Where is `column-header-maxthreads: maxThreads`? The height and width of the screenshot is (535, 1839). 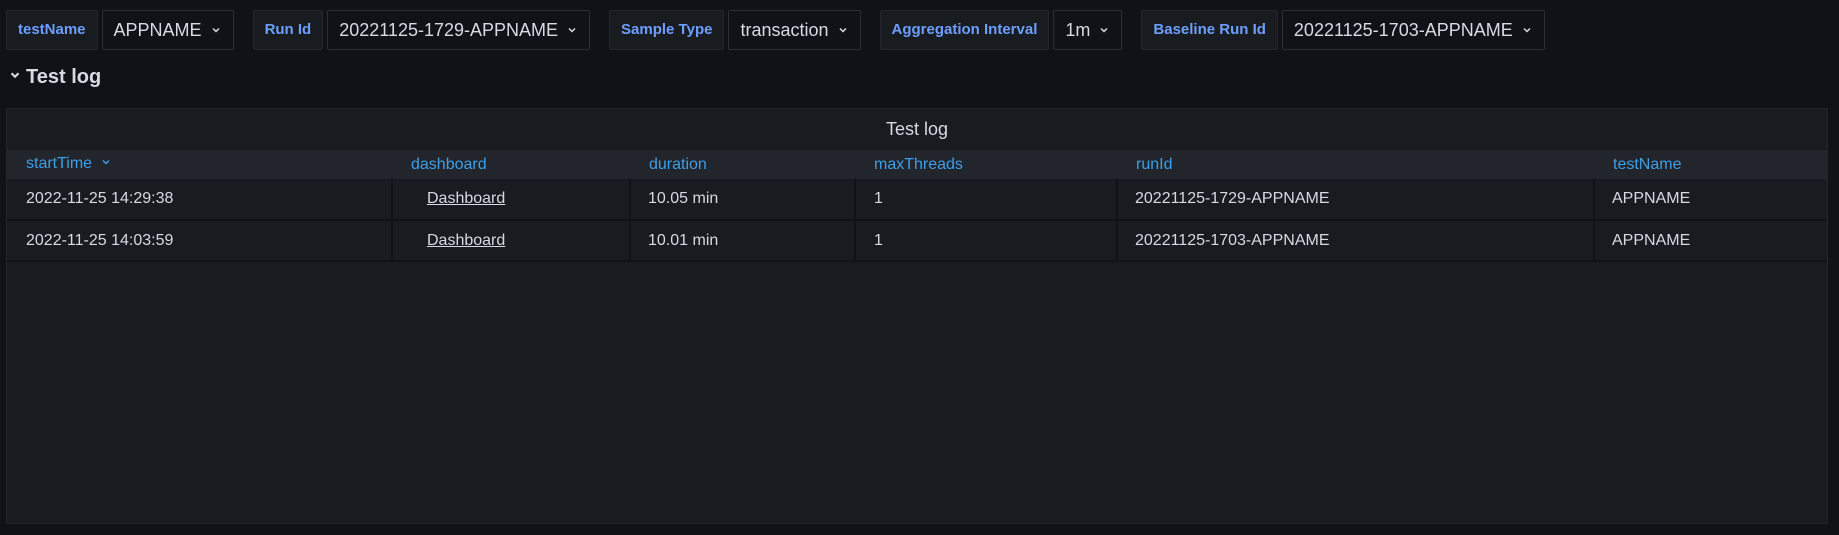
column-header-maxthreads: maxThreads is located at coordinates (986, 164).